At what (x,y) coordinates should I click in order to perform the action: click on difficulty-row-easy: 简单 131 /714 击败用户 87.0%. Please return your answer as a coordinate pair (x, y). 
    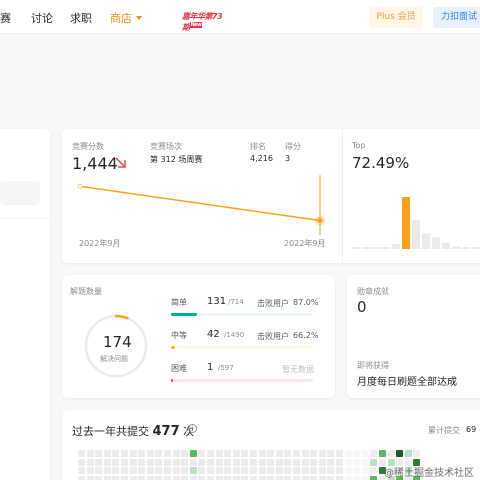
    Looking at the image, I should click on (251, 306).